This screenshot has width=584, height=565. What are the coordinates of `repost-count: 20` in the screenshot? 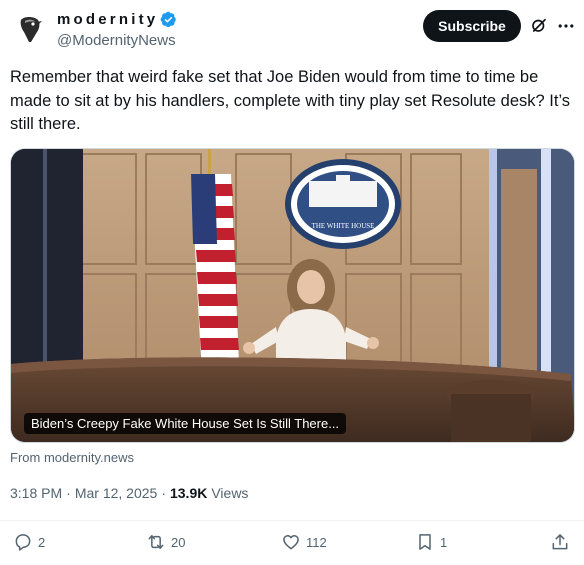 It's located at (178, 542).